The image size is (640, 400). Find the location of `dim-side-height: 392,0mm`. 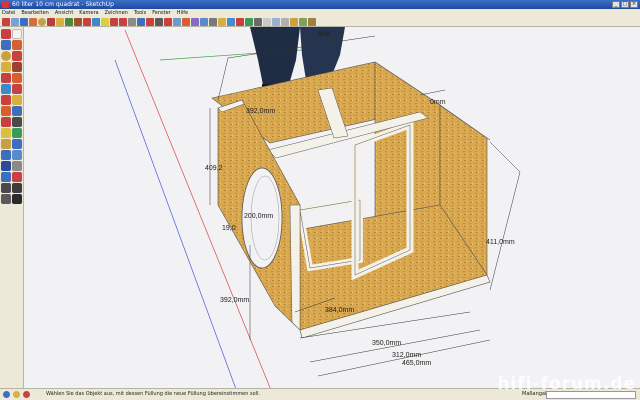

dim-side-height: 392,0mm is located at coordinates (234, 300).